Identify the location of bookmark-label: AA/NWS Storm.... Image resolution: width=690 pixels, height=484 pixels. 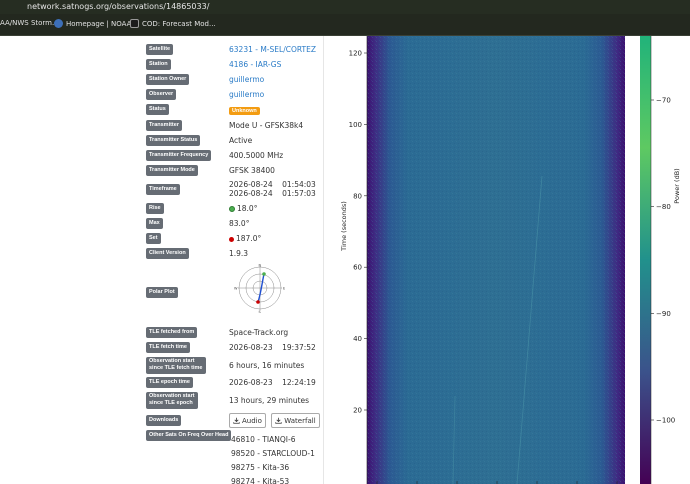
(29, 23).